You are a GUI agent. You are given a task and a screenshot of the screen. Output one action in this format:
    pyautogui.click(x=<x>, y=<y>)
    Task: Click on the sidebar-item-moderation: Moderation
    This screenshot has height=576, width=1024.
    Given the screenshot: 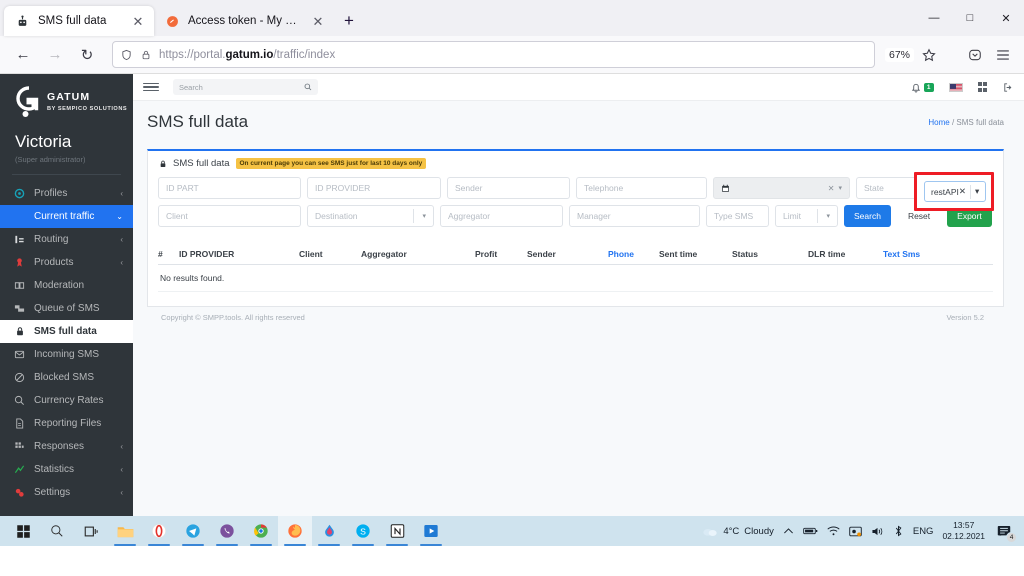 What is the action you would take?
    pyautogui.click(x=66, y=285)
    